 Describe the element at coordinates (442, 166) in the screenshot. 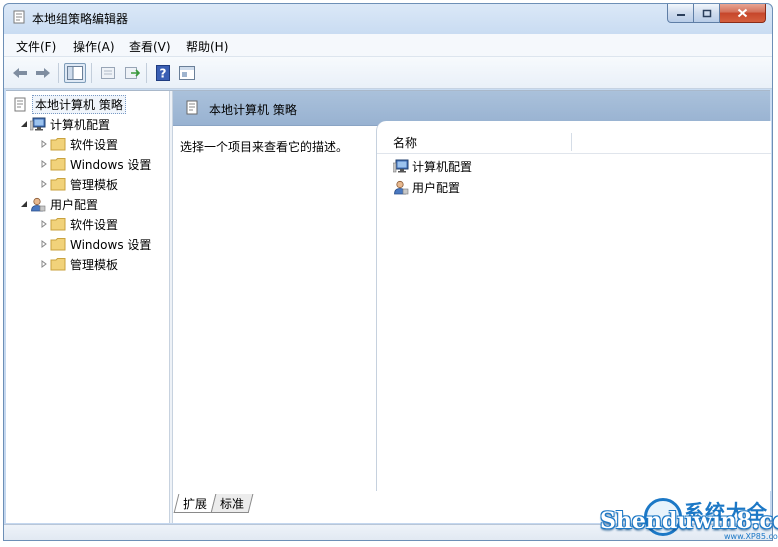

I see `list-item-label: 计算机配置` at that location.